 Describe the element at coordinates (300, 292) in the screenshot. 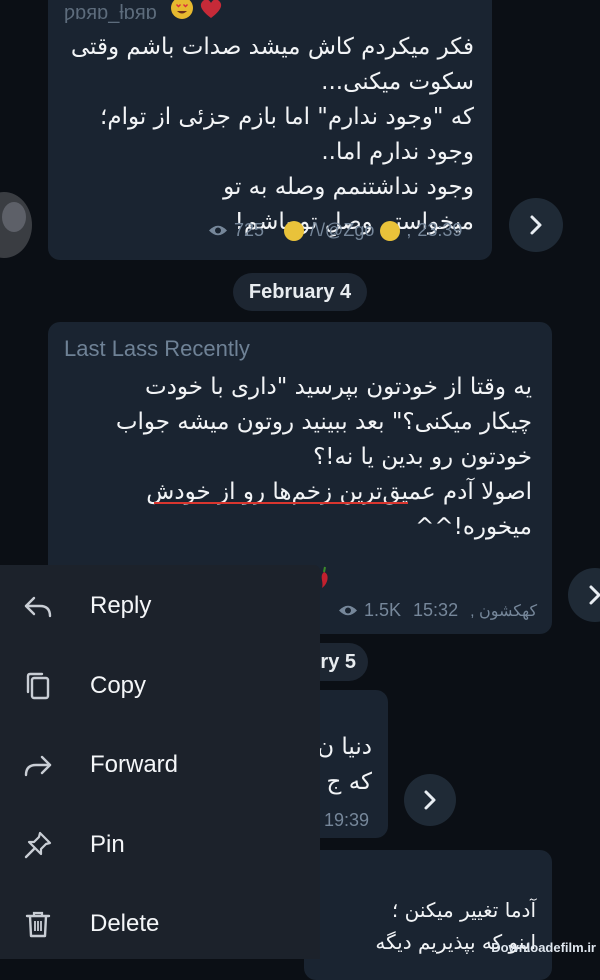

I see `date-separator: February 4` at that location.